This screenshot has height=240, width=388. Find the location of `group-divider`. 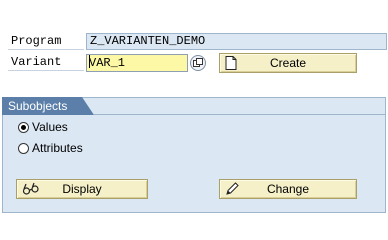

group-divider is located at coordinates (240, 114).